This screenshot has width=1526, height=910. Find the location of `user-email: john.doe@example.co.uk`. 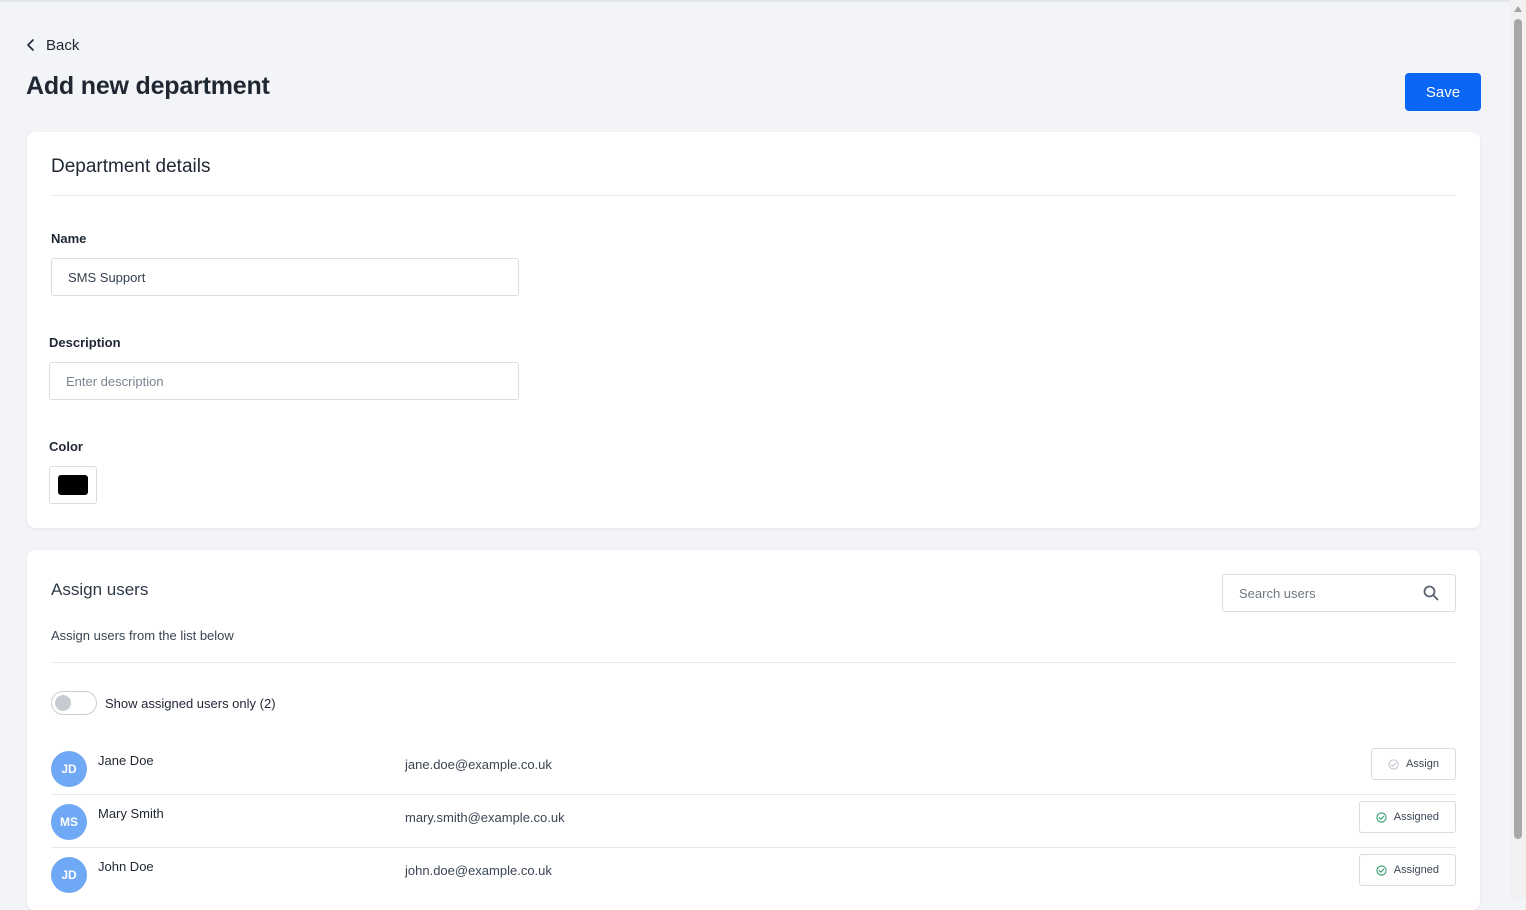

user-email: john.doe@example.co.uk is located at coordinates (478, 870).